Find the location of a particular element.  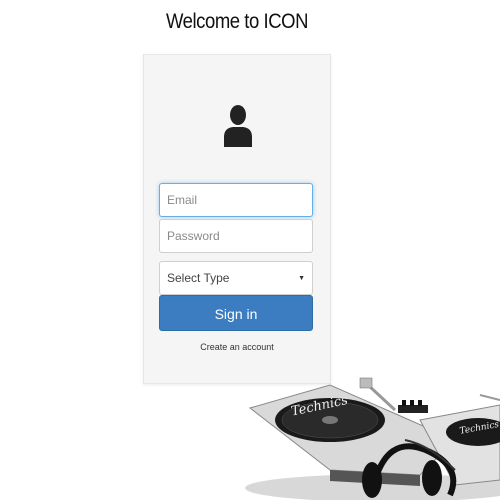

user-avatar-icon is located at coordinates (238, 126).